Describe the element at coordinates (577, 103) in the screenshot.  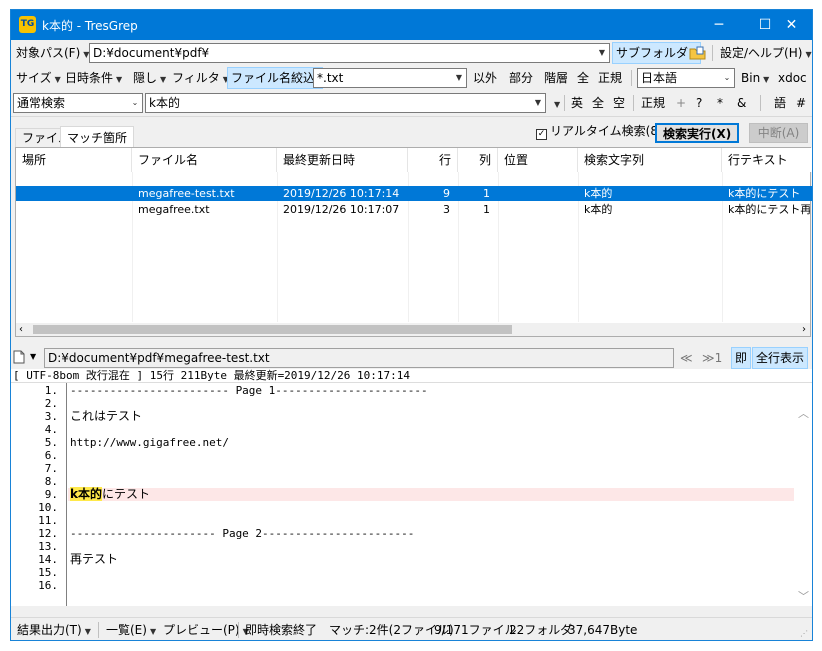
I see `alpha-toggle: 英` at that location.